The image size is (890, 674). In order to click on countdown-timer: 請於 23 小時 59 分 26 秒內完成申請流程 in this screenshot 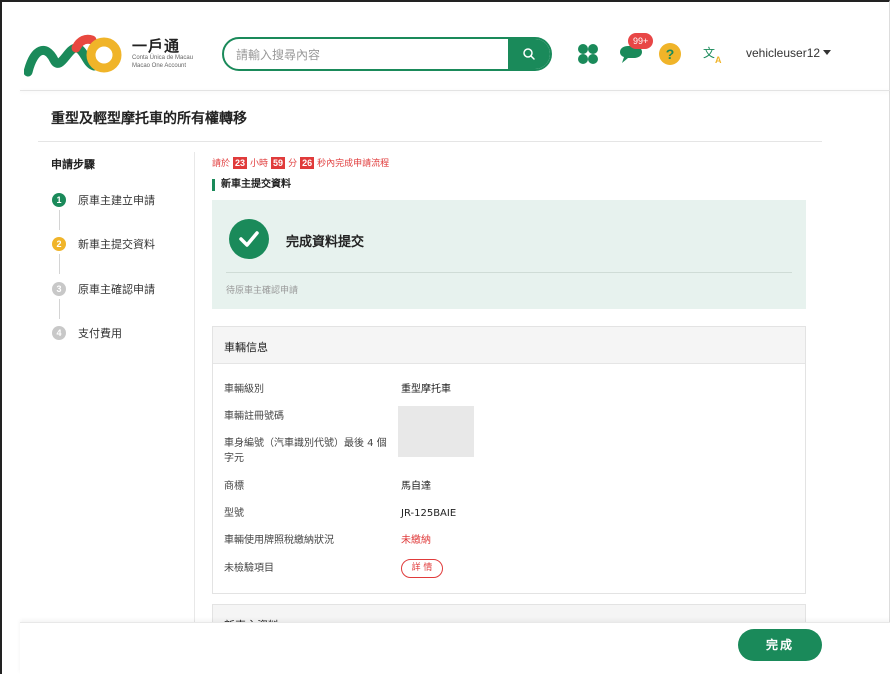, I will do `click(300, 162)`.